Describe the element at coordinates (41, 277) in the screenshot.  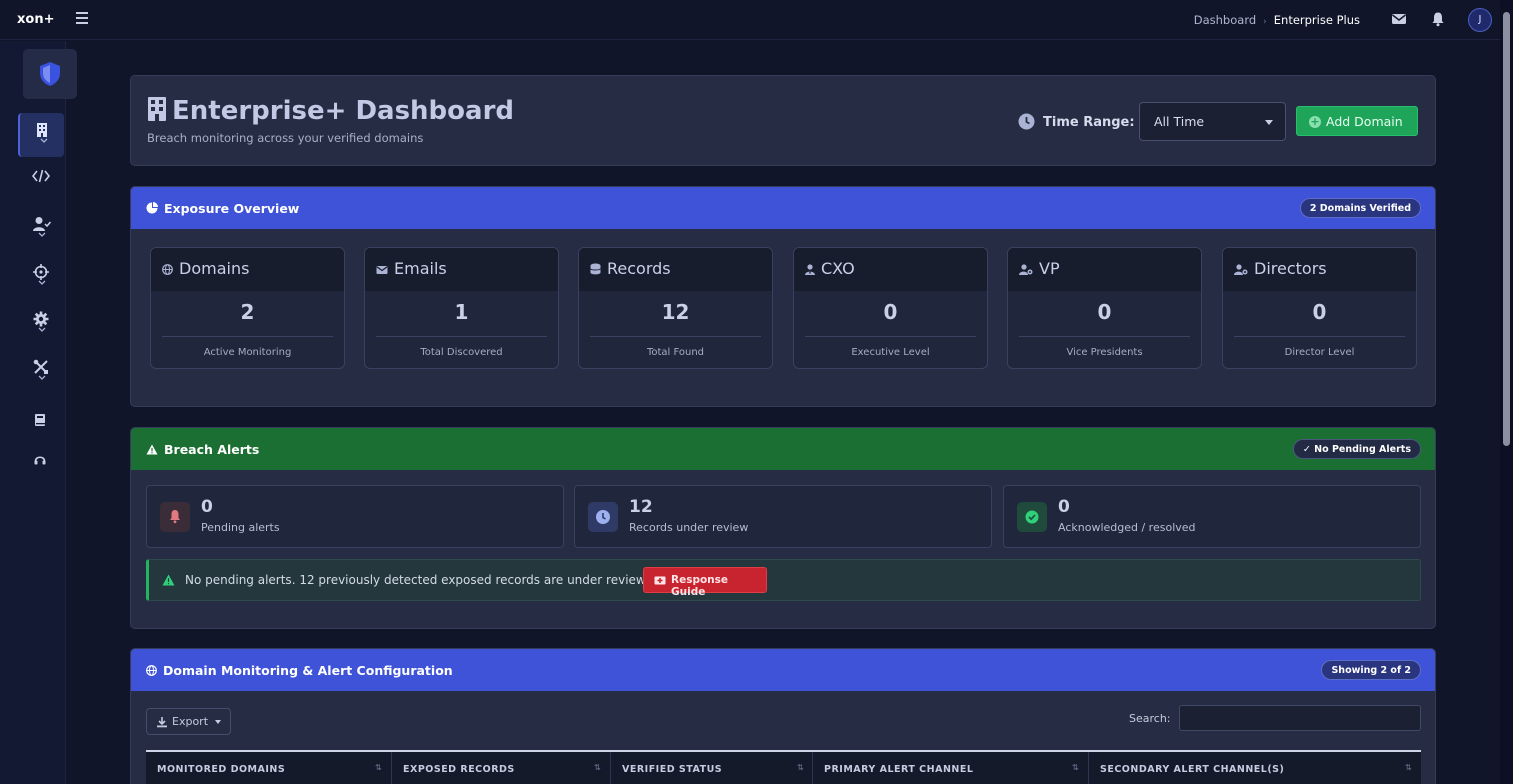
I see `sidebar-item-target` at that location.